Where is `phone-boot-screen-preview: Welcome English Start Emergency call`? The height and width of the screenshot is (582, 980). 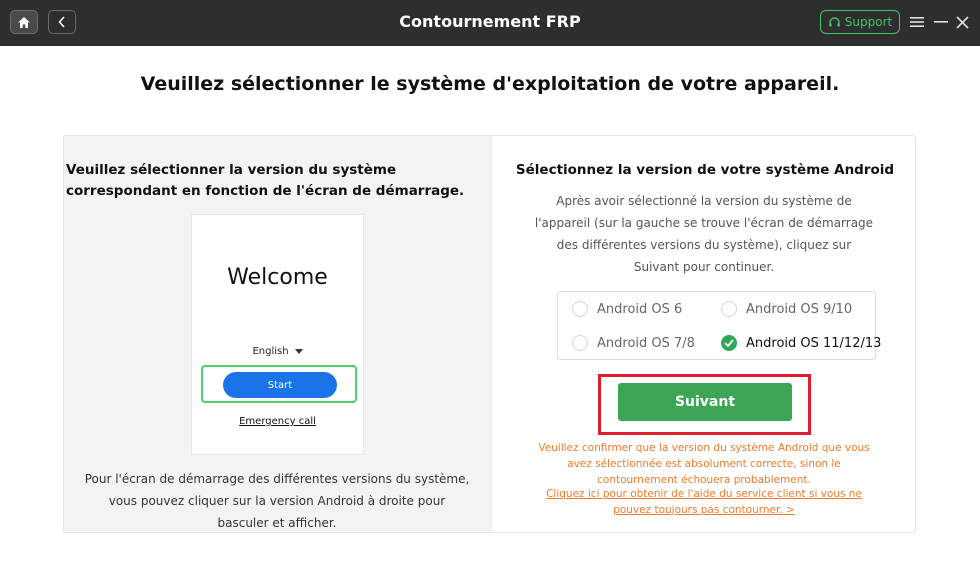
phone-boot-screen-preview: Welcome English Start Emergency call is located at coordinates (277, 334).